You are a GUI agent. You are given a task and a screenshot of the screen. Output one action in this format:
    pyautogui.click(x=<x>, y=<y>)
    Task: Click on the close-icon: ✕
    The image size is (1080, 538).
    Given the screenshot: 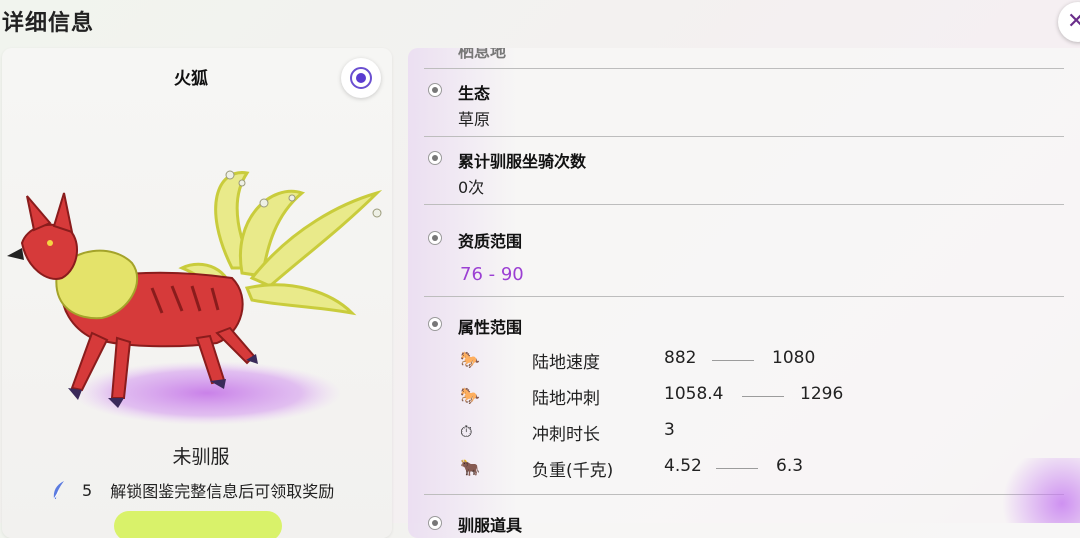 What is the action you would take?
    pyautogui.click(x=1073, y=21)
    